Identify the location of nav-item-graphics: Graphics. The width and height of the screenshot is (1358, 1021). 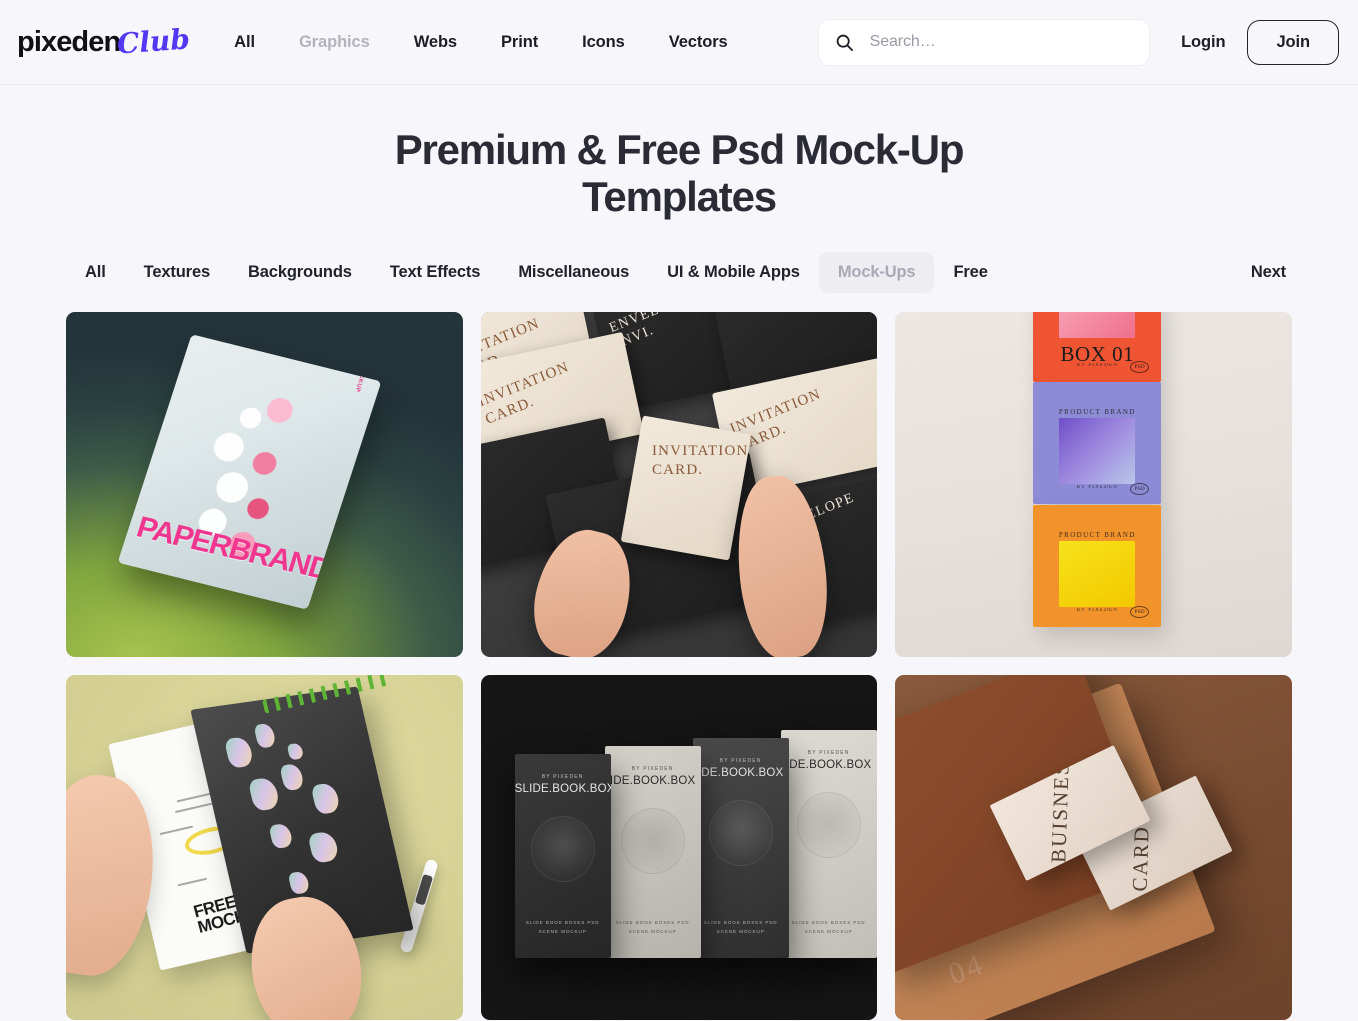
(334, 42).